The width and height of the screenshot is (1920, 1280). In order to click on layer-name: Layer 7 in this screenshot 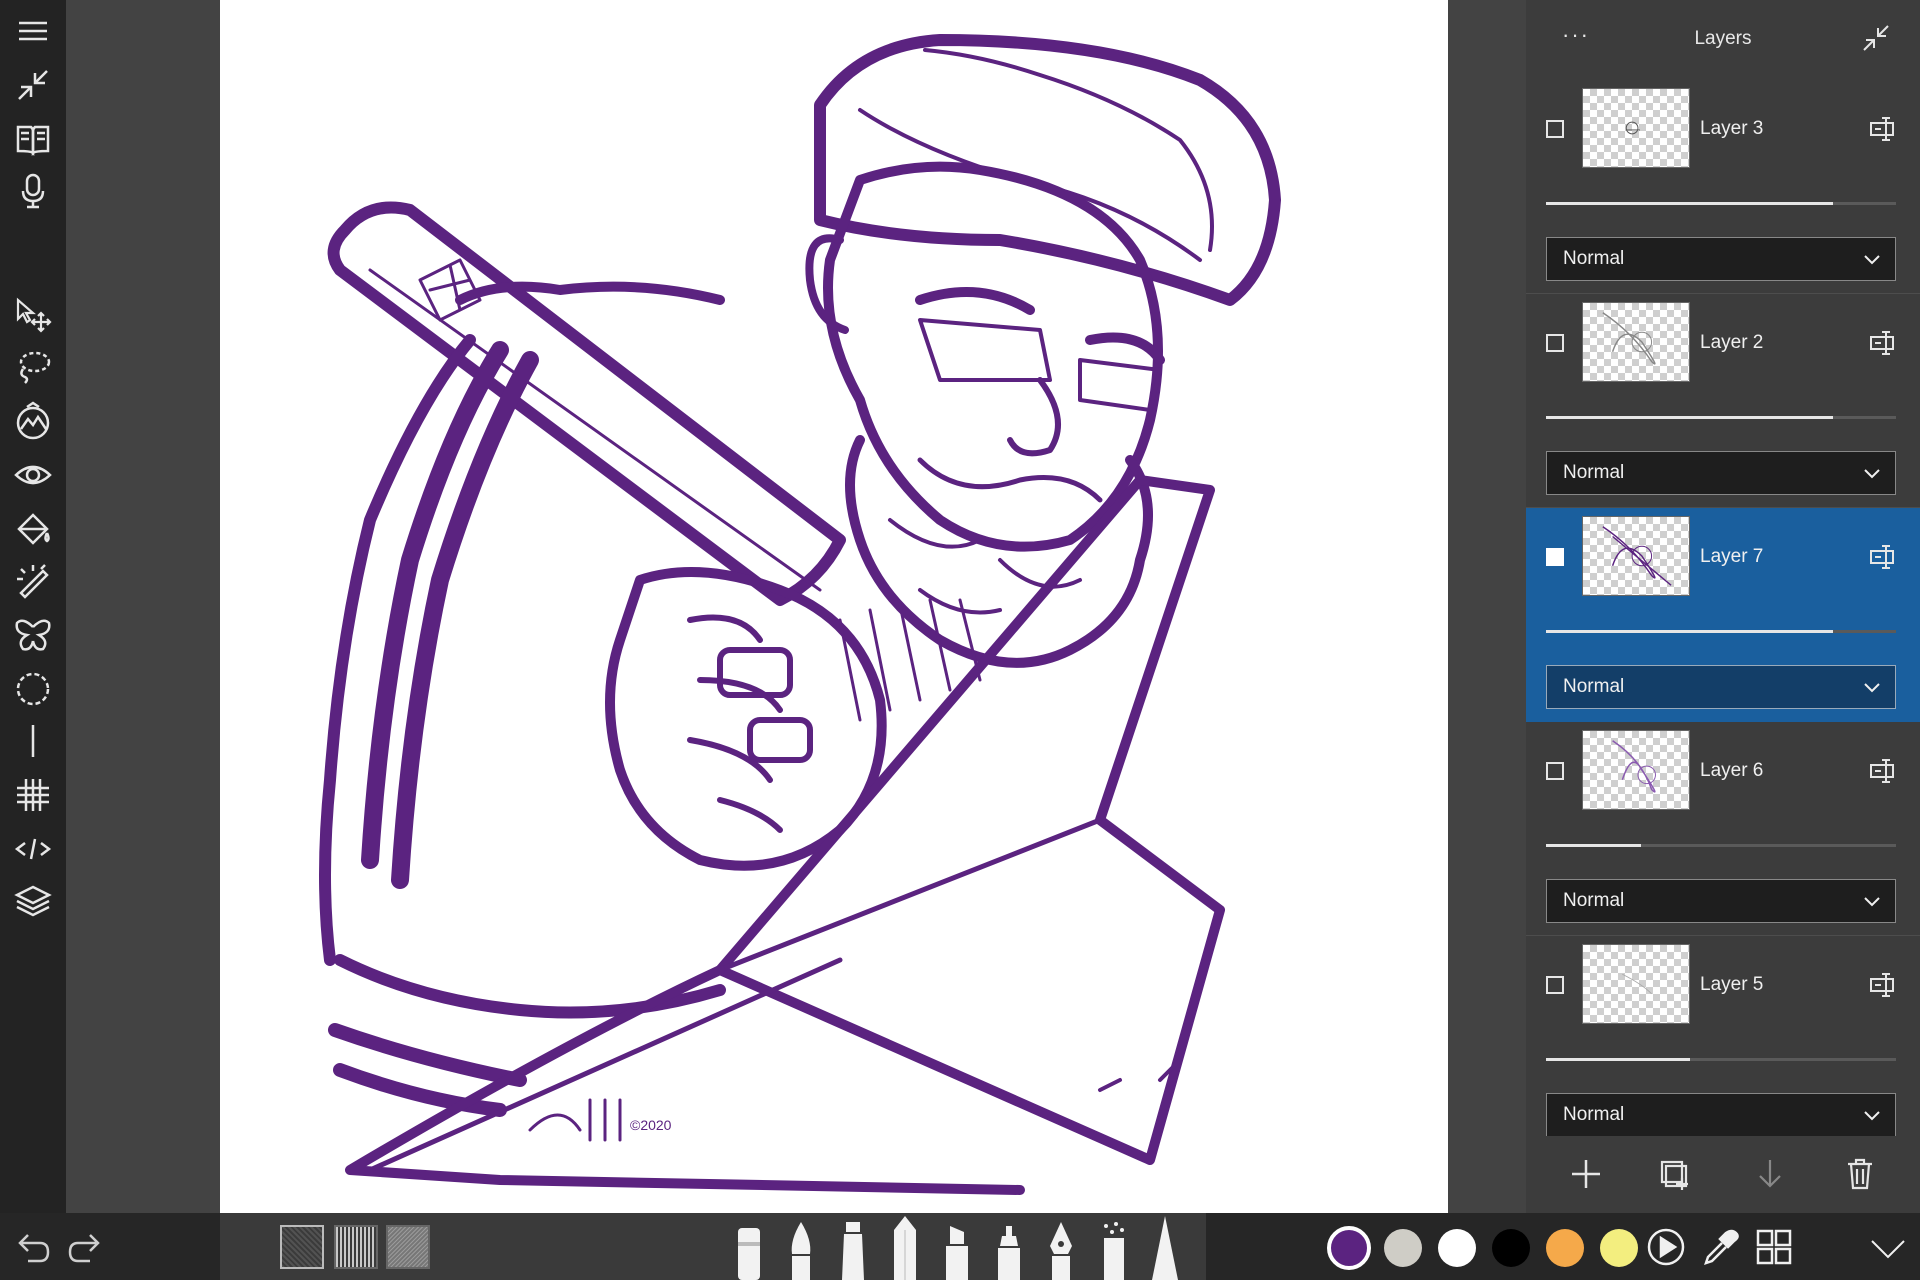, I will do `click(1732, 556)`.